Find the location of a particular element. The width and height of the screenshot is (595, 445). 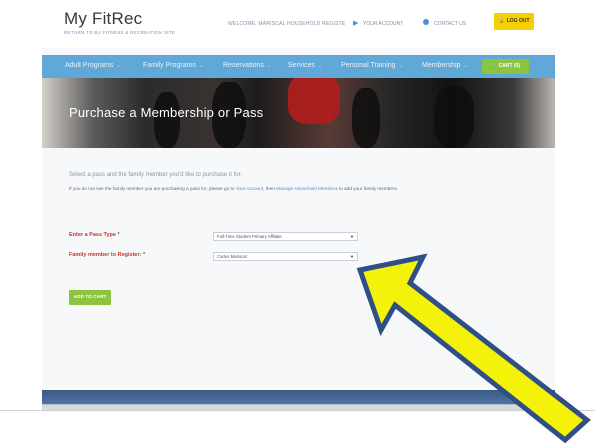

nav-label: Family Programs is located at coordinates (169, 65).